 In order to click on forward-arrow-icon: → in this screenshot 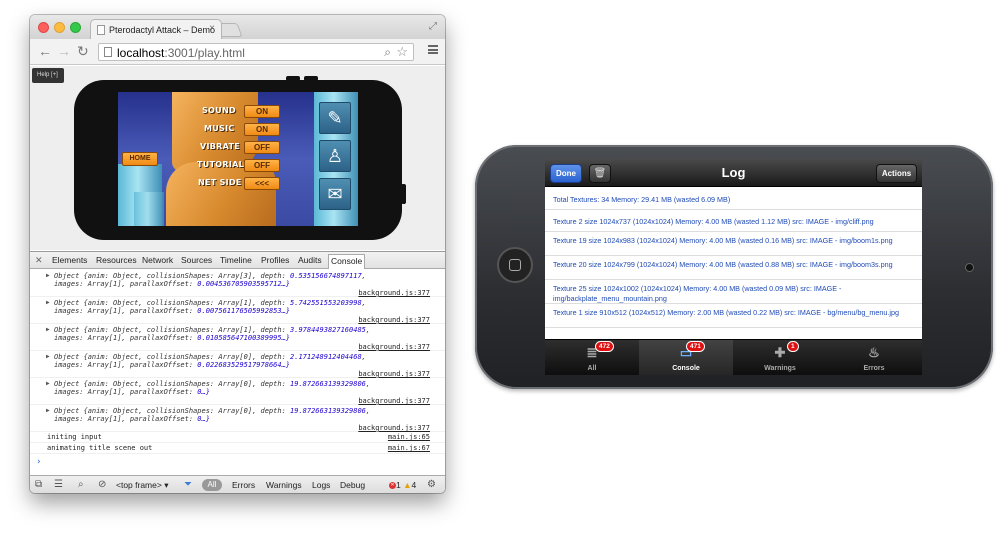, I will do `click(64, 51)`.